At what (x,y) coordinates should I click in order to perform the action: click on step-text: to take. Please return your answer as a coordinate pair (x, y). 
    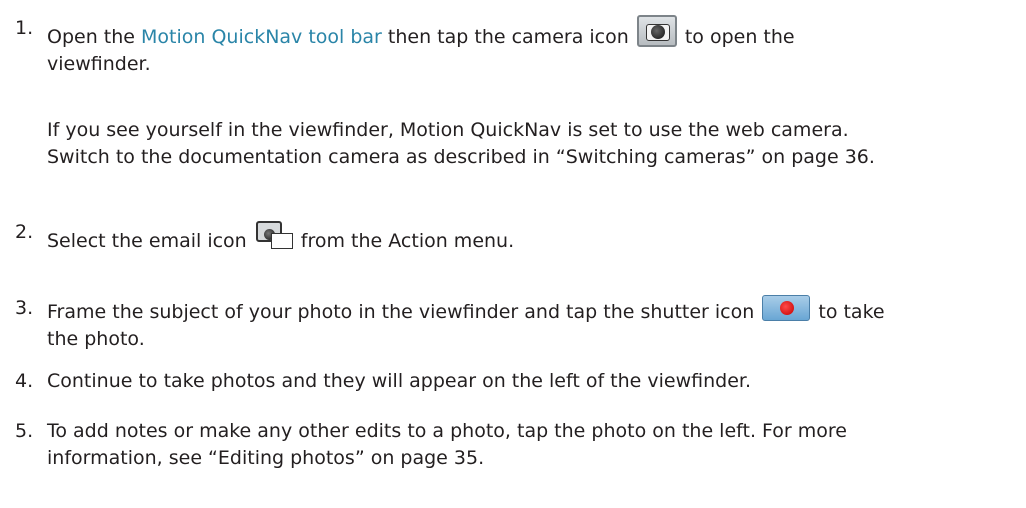
    Looking at the image, I should click on (848, 312).